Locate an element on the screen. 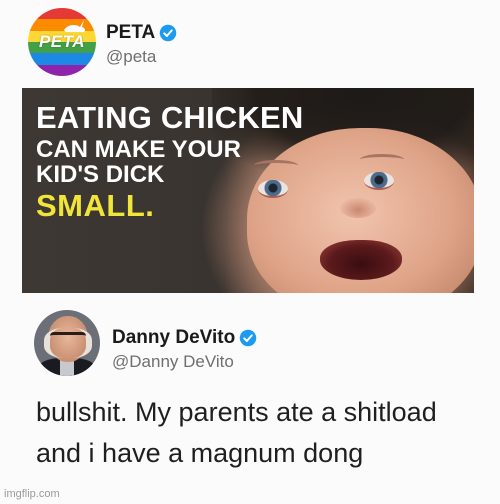 The width and height of the screenshot is (500, 504). baby-right-eye is located at coordinates (379, 181).